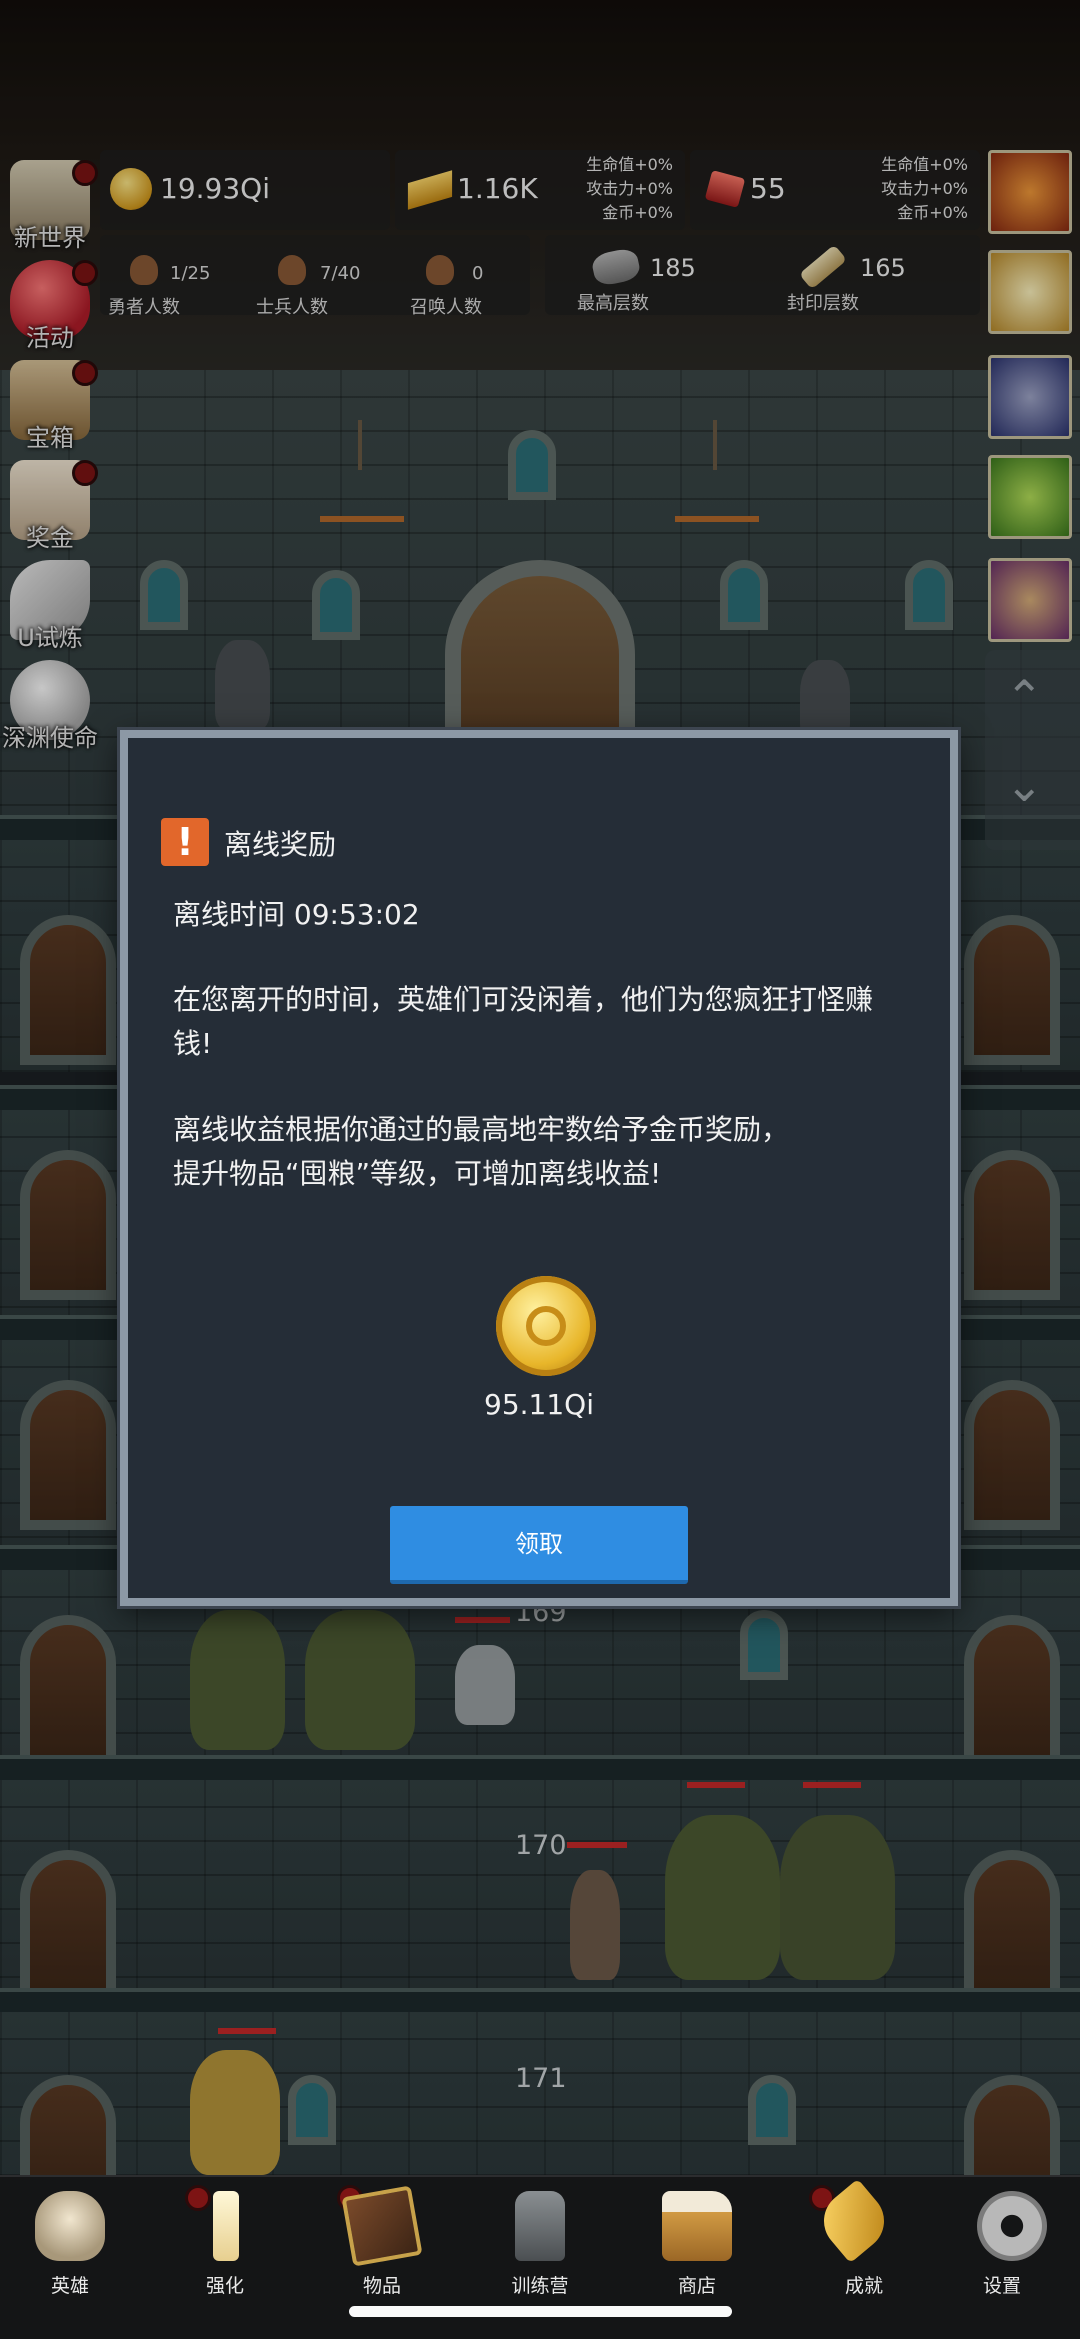 The image size is (1080, 2339). I want to click on tab-label: 强化, so click(224, 2286).